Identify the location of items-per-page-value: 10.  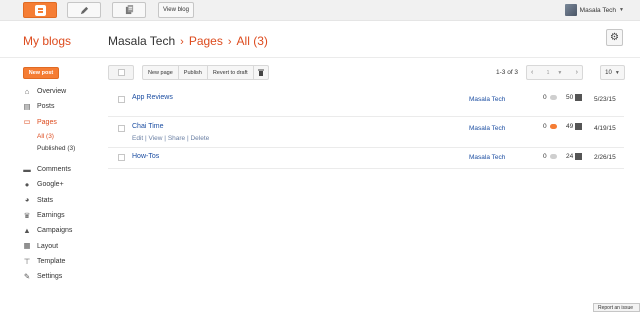
(608, 72).